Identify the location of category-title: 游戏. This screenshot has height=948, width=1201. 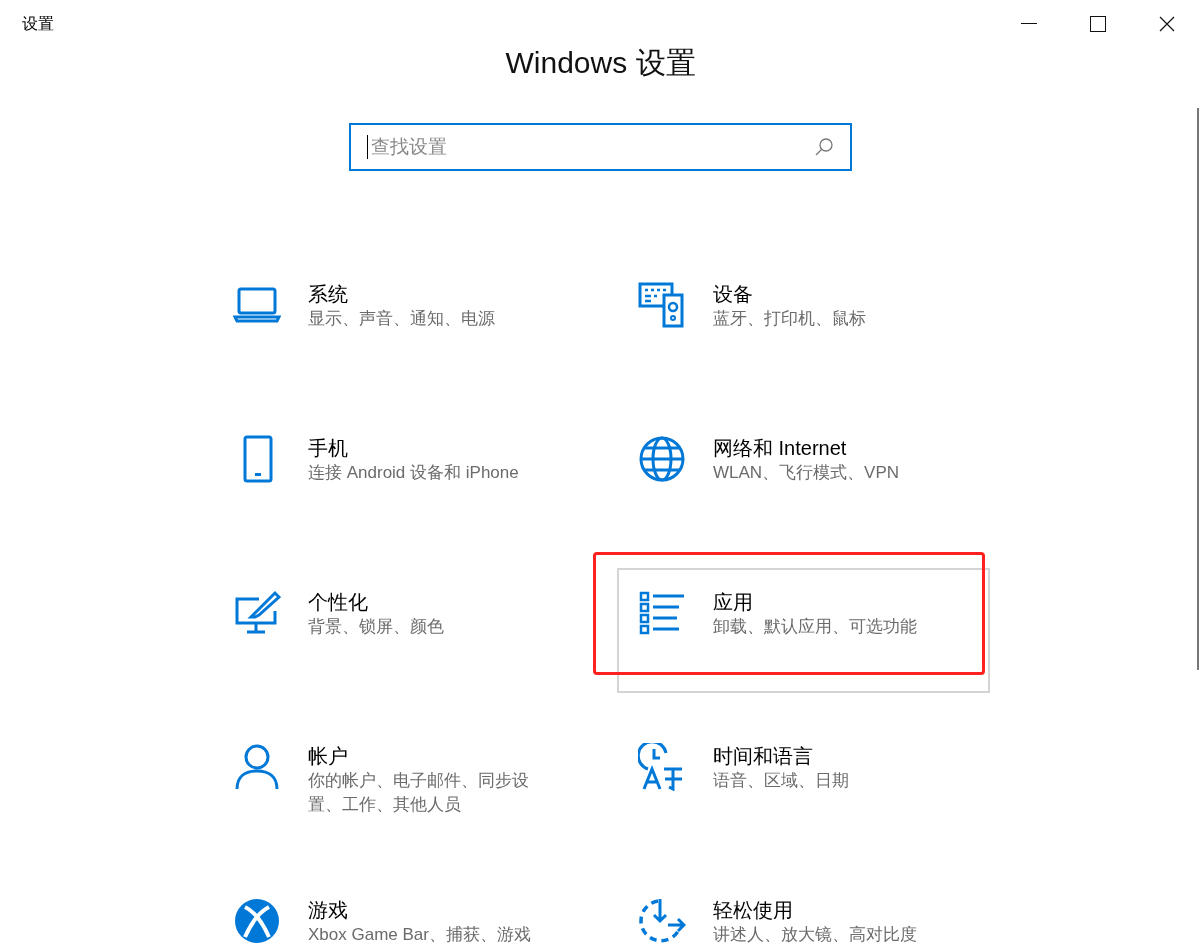
(328, 910).